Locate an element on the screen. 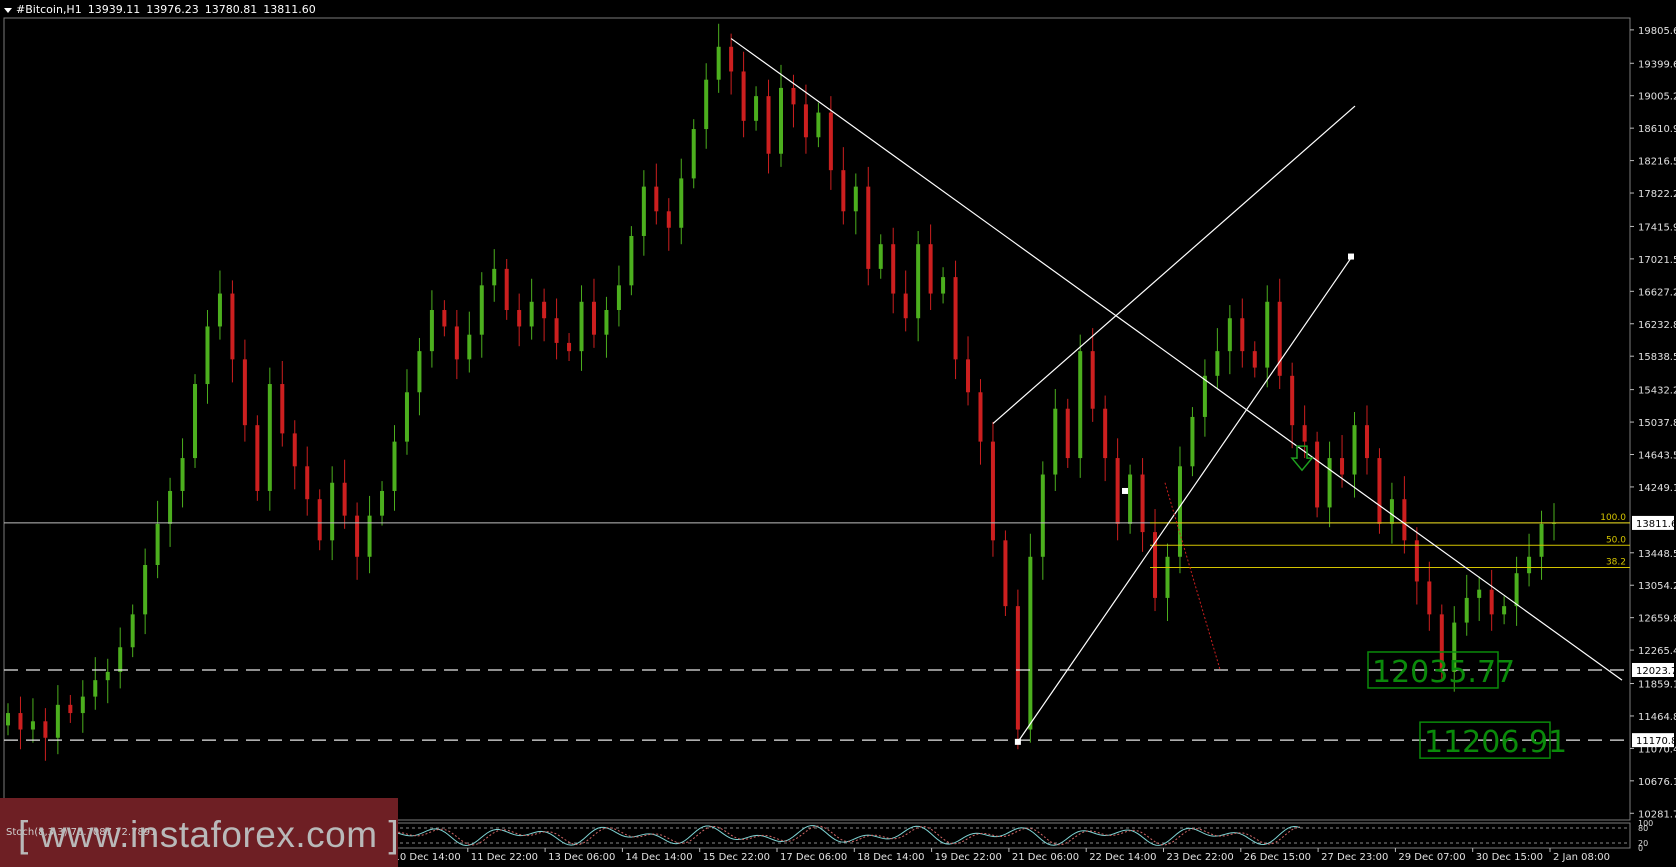  fib-level-label: 38.2 is located at coordinates (1616, 562).